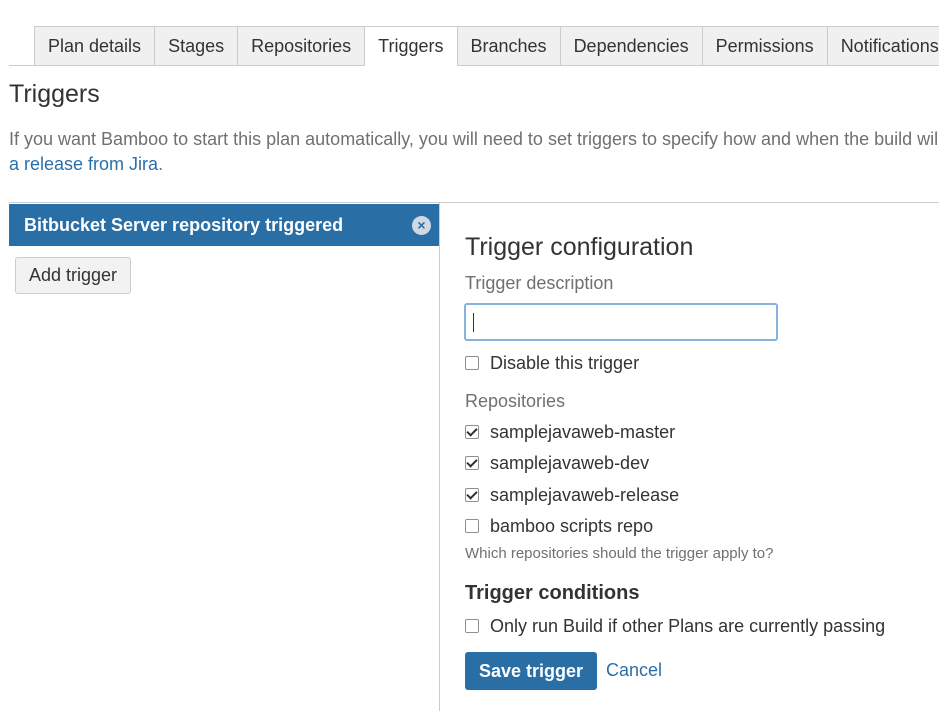 Image resolution: width=939 pixels, height=711 pixels. What do you see at coordinates (411, 46) in the screenshot?
I see `tab-triggers: Triggers` at bounding box center [411, 46].